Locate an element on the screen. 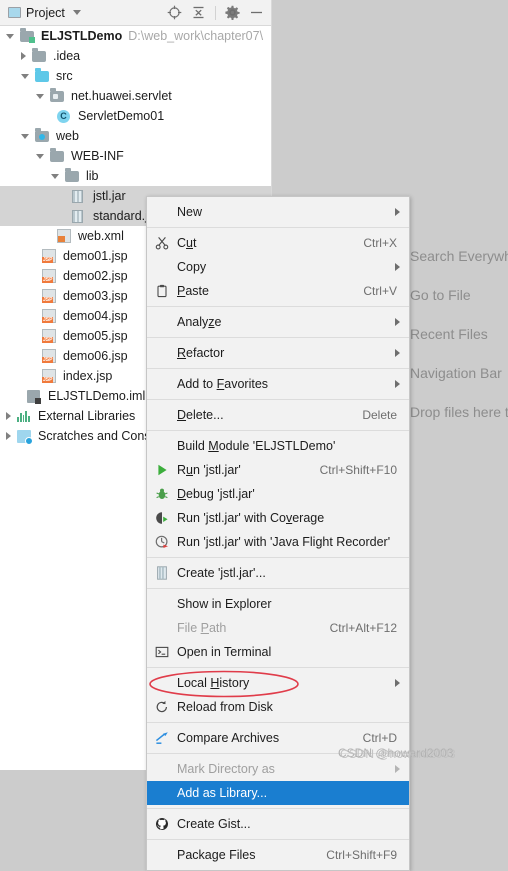 Image resolution: width=508 pixels, height=871 pixels. menu-item-label: Cut is located at coordinates (187, 243).